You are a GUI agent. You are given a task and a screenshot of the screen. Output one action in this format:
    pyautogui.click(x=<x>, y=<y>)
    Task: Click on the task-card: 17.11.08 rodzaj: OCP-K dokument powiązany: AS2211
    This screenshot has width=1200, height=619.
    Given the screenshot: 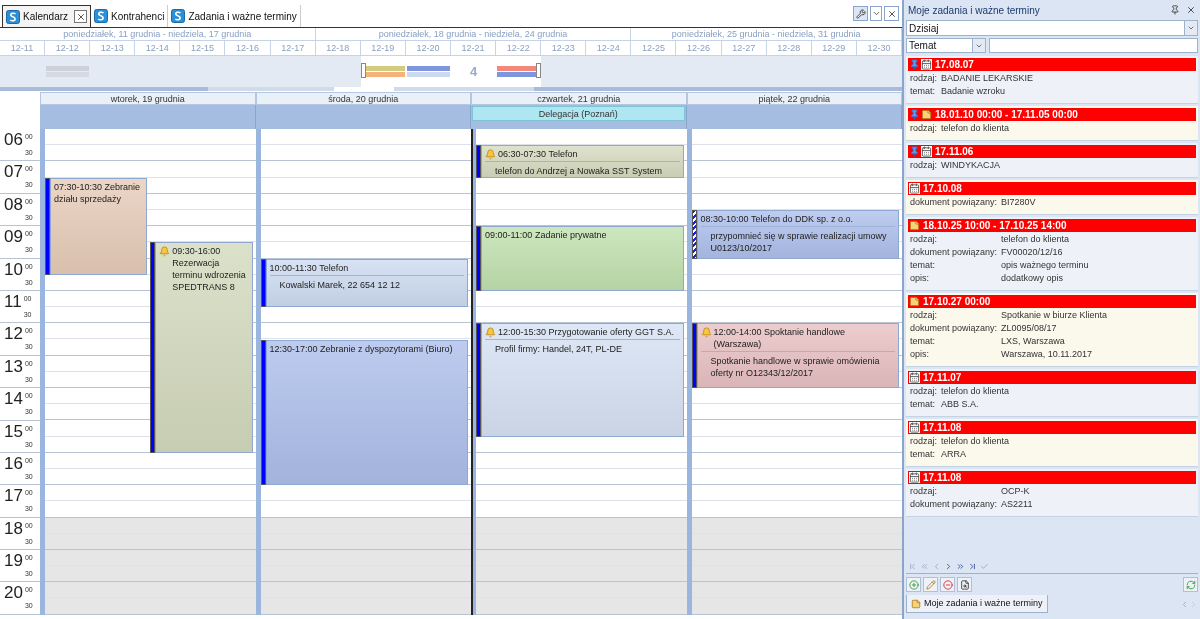 What is the action you would take?
    pyautogui.click(x=1052, y=493)
    